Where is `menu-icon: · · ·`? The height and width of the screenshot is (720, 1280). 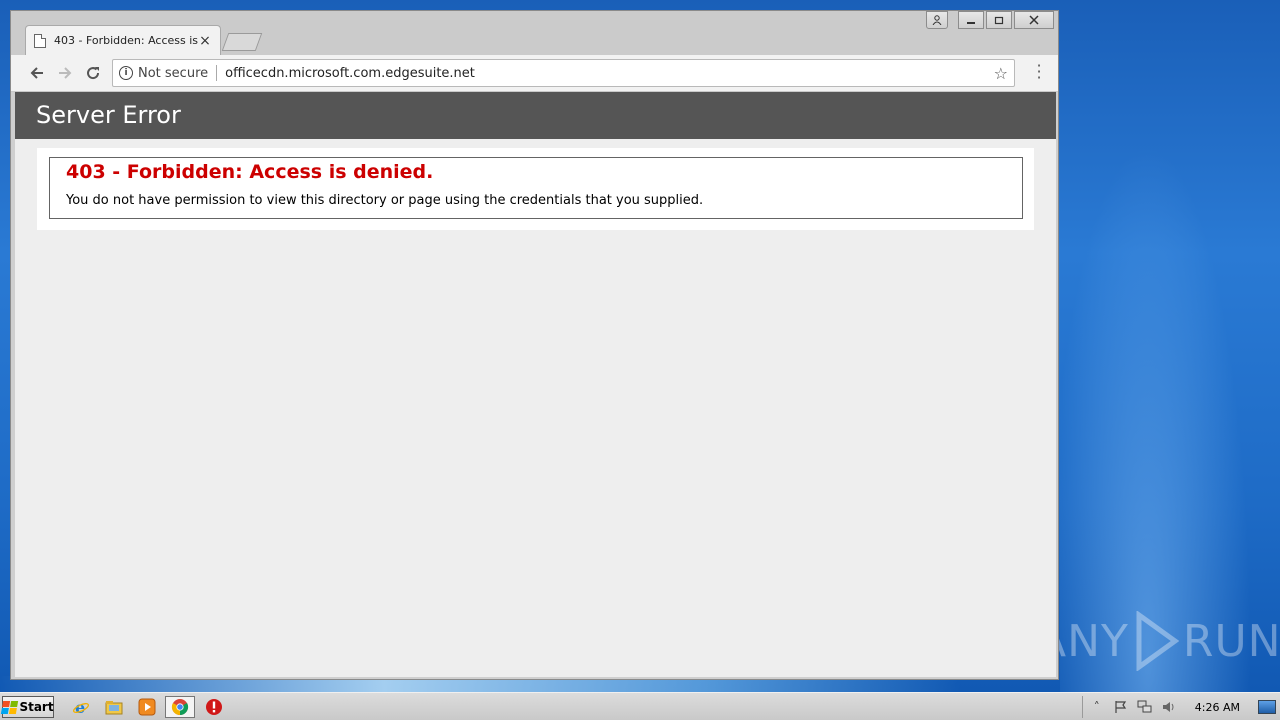
menu-icon: · · · is located at coordinates (1039, 72).